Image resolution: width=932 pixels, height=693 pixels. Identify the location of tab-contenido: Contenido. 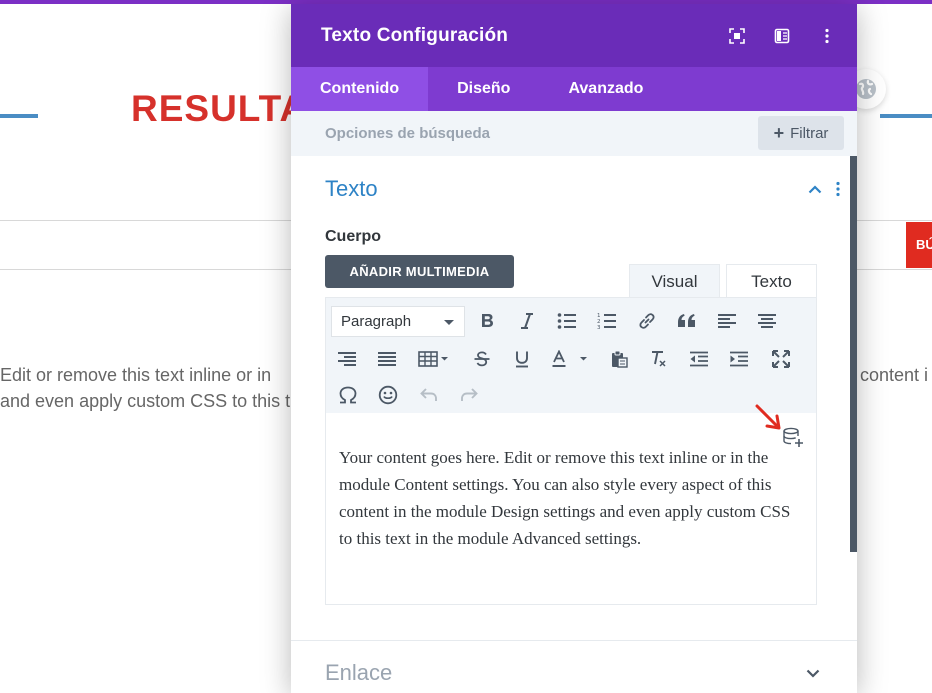
(360, 89).